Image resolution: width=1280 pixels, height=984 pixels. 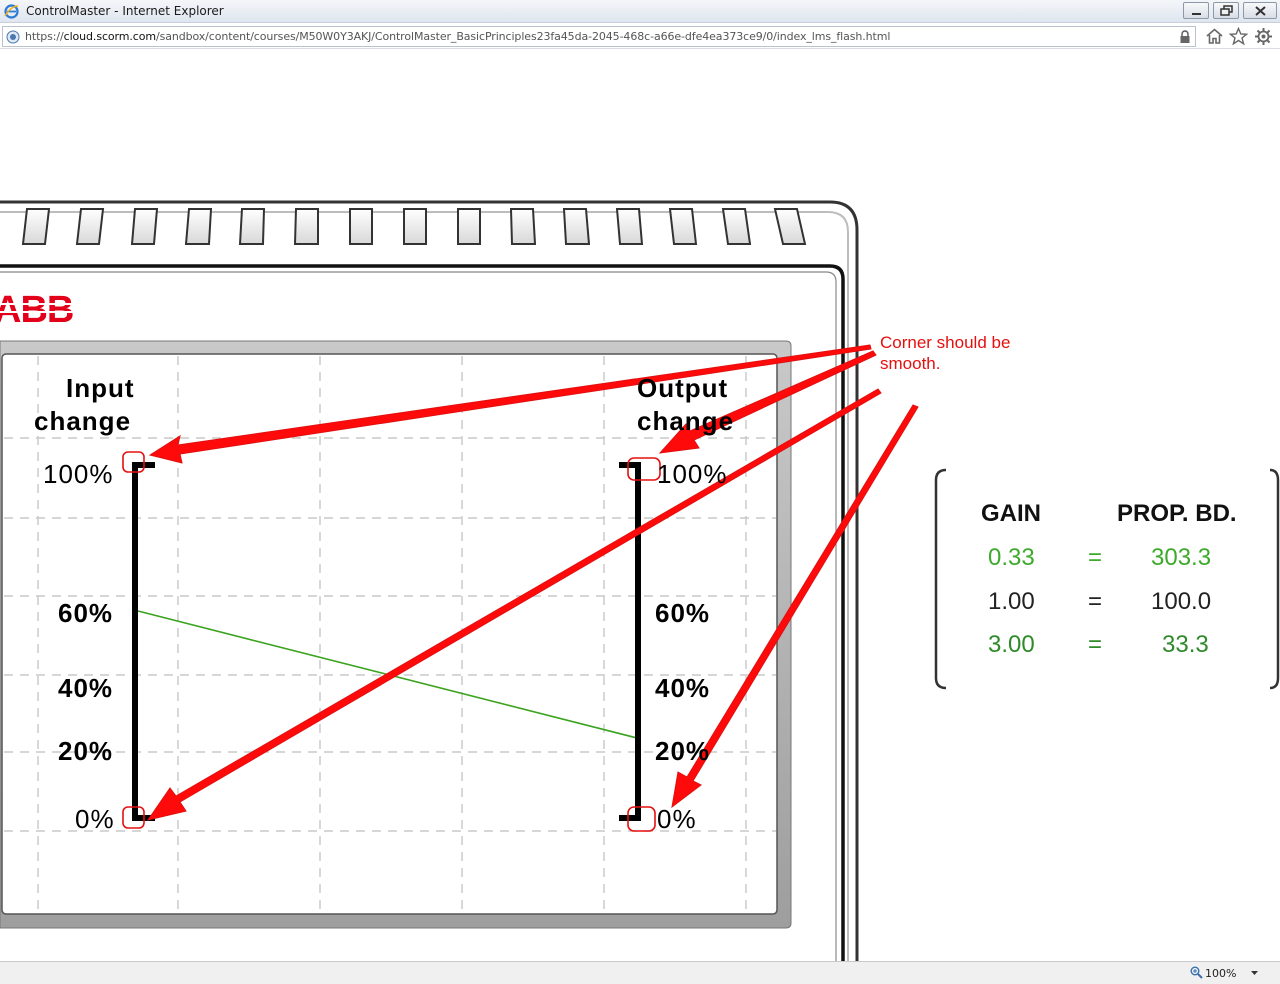 I want to click on gain-row-3-gain: 3.00, so click(x=1011, y=644).